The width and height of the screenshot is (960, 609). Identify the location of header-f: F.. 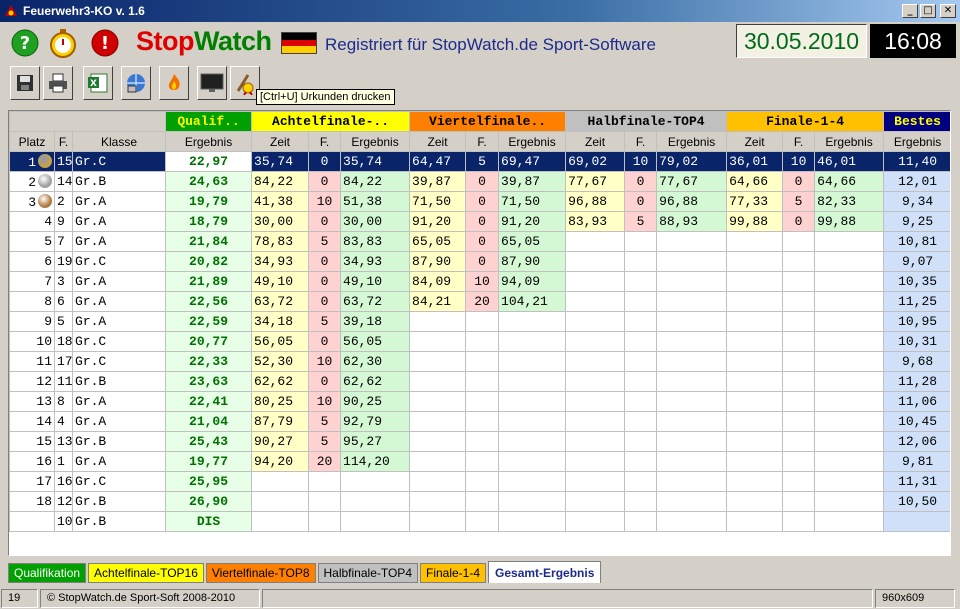
(63, 141).